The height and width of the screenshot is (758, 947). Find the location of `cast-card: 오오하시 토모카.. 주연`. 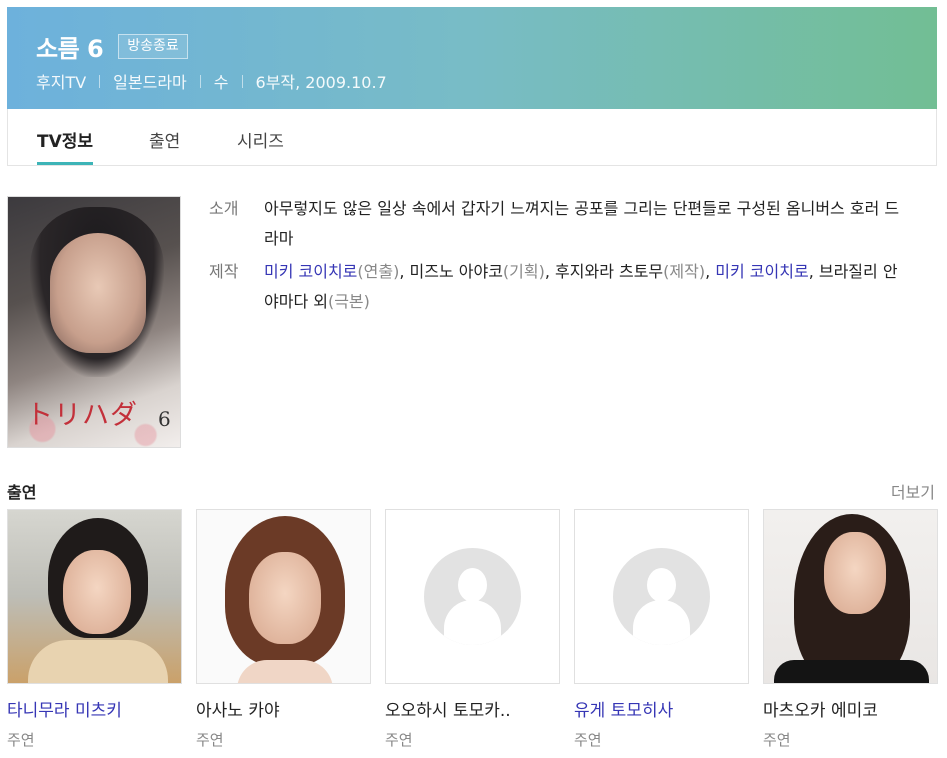

cast-card: 오오하시 토모카.. 주연 is located at coordinates (472, 629).